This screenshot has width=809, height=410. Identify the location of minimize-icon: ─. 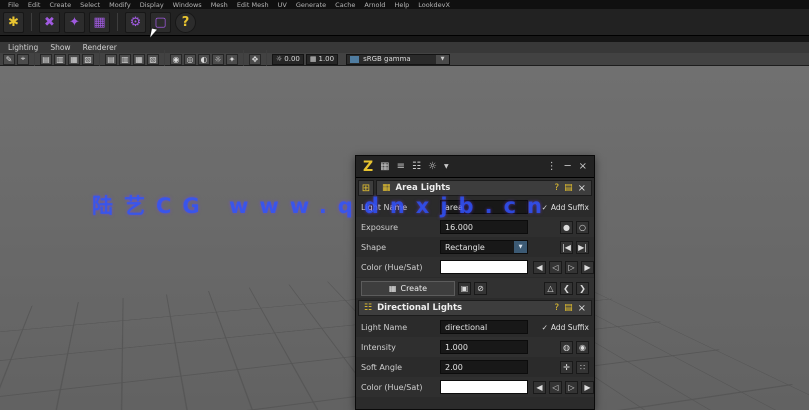
(568, 166).